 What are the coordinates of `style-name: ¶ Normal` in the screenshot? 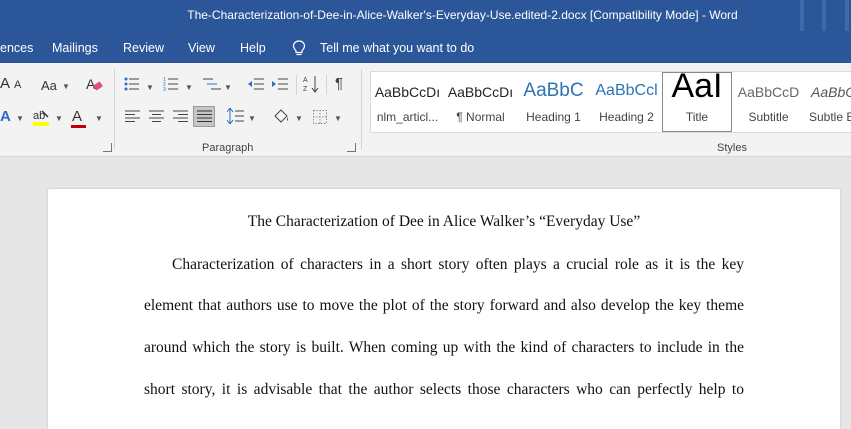 It's located at (480, 117).